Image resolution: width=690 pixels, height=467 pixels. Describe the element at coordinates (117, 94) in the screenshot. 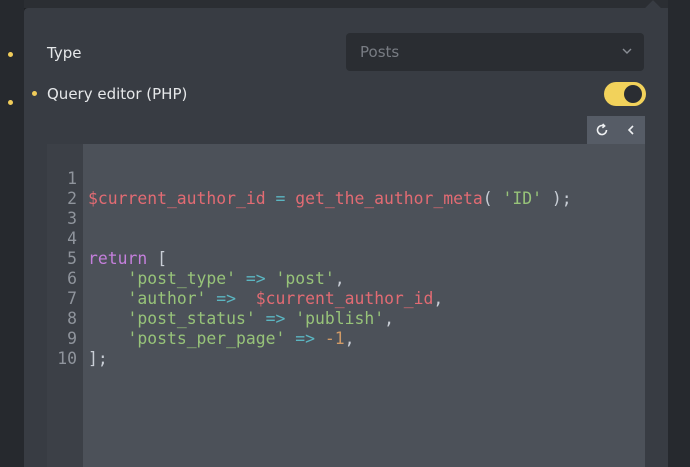

I see `query-editor-label: Query editor (PHP)` at that location.